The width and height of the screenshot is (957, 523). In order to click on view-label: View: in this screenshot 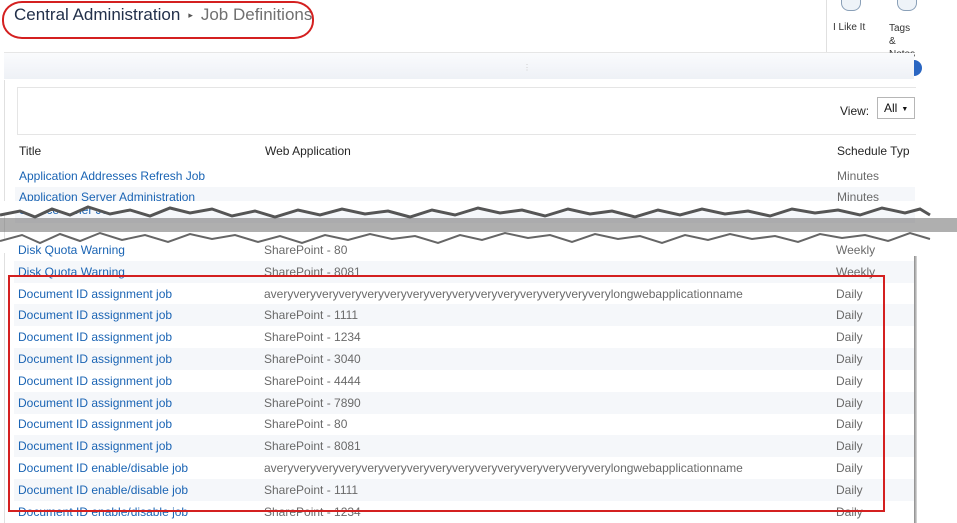, I will do `click(855, 111)`.